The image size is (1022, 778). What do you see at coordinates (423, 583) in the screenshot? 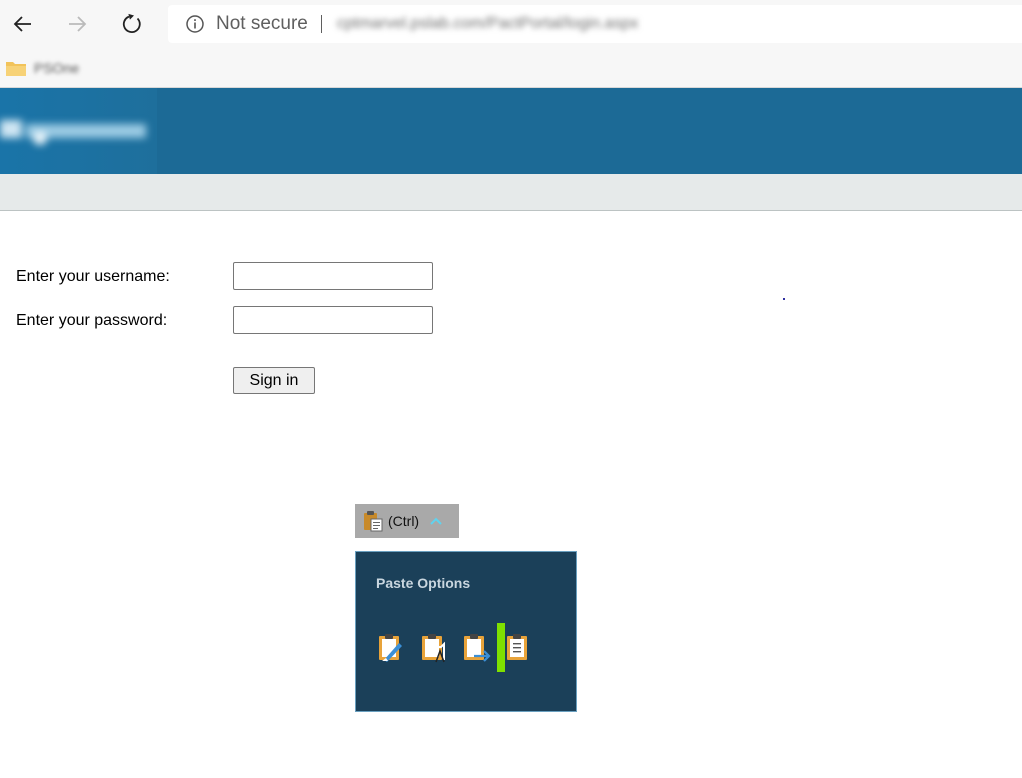
I see `paste-options-title: Paste Options` at bounding box center [423, 583].